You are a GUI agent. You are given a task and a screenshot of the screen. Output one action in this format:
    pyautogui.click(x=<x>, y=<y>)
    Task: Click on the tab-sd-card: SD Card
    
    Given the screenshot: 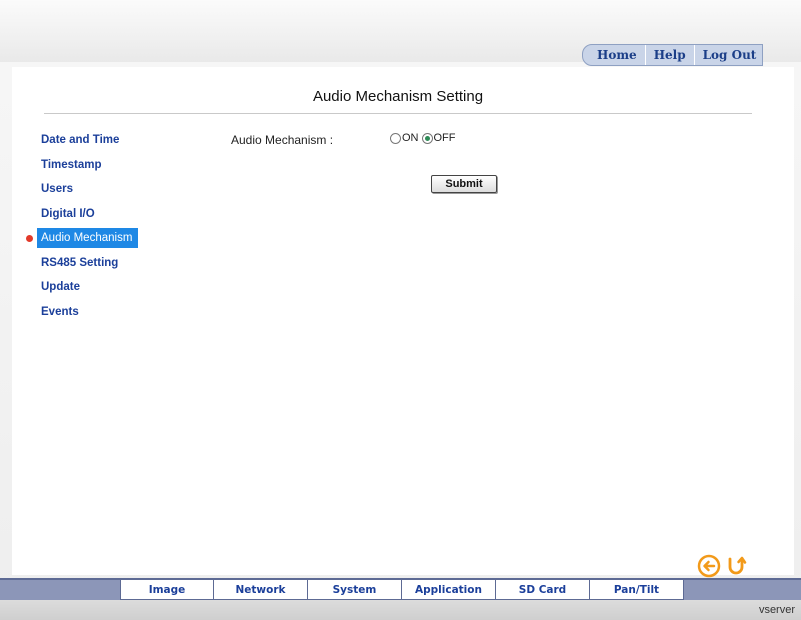 What is the action you would take?
    pyautogui.click(x=543, y=590)
    